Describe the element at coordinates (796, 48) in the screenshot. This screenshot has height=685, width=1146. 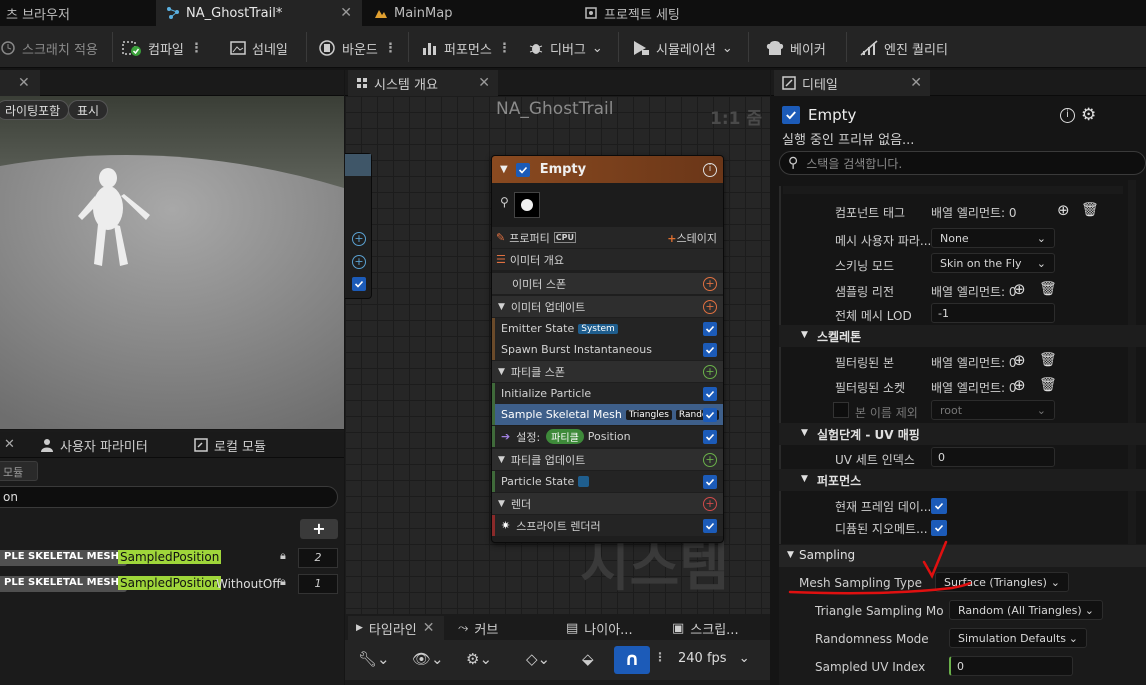
I see `baker-button: 베이커` at that location.